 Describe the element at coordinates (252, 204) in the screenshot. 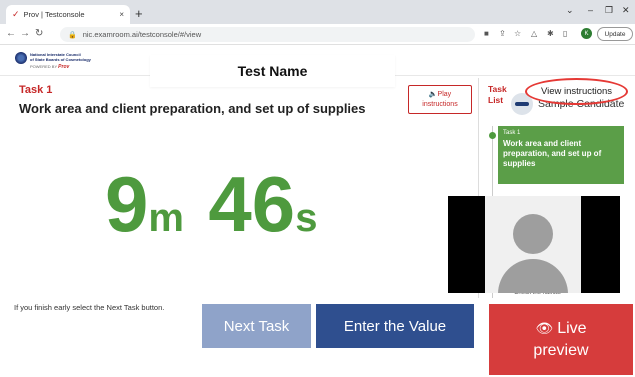

I see `timer-seconds: 46` at that location.